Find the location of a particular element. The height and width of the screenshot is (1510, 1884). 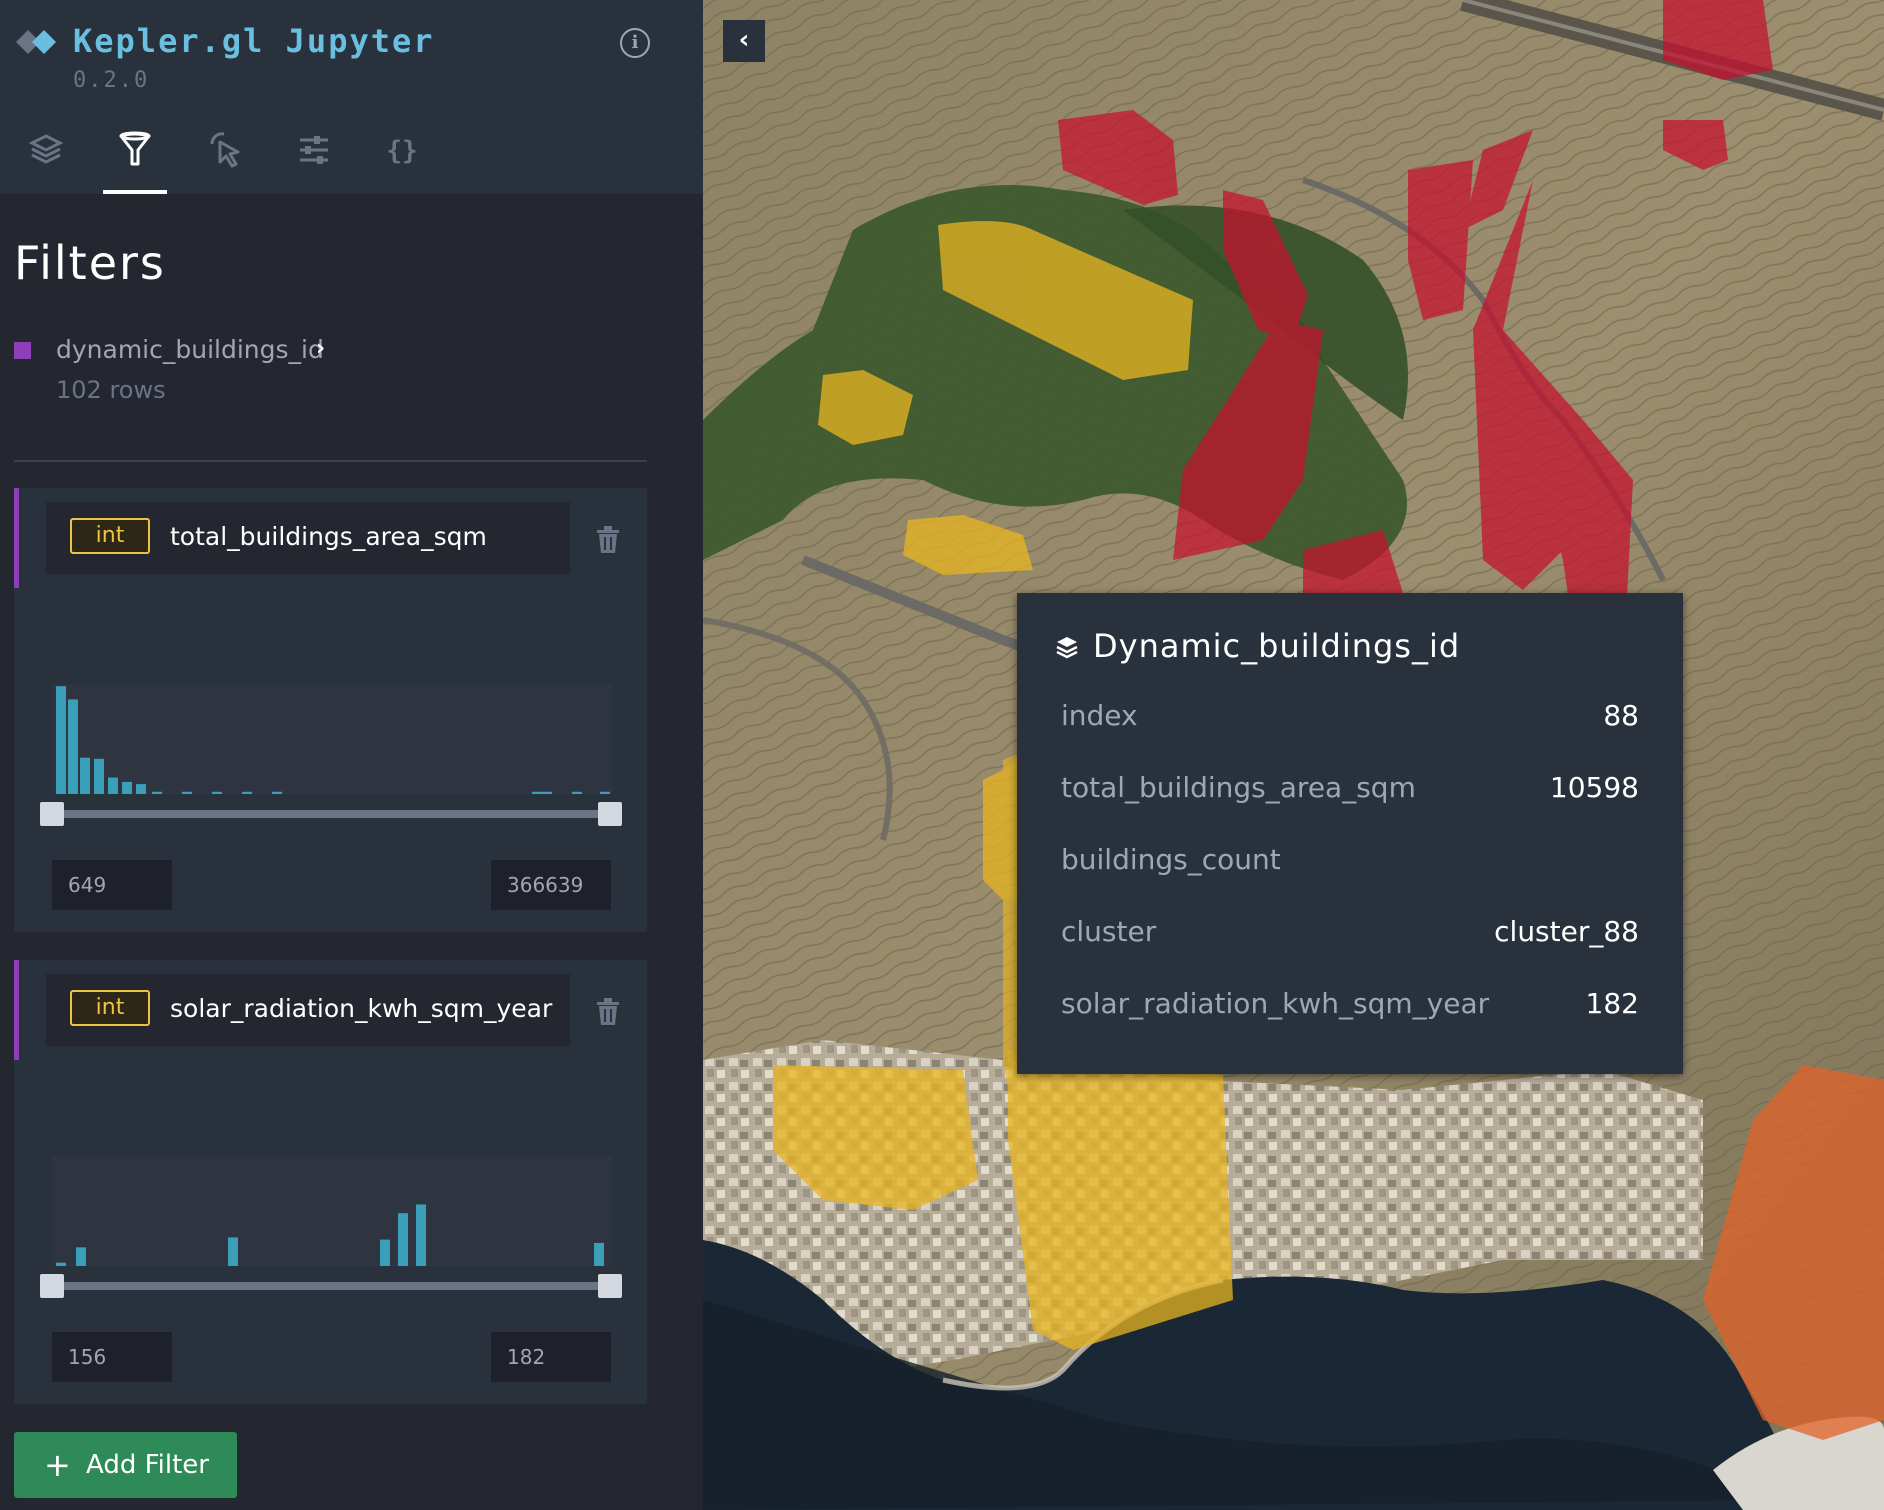

dataset-color-swatch is located at coordinates (22, 350).